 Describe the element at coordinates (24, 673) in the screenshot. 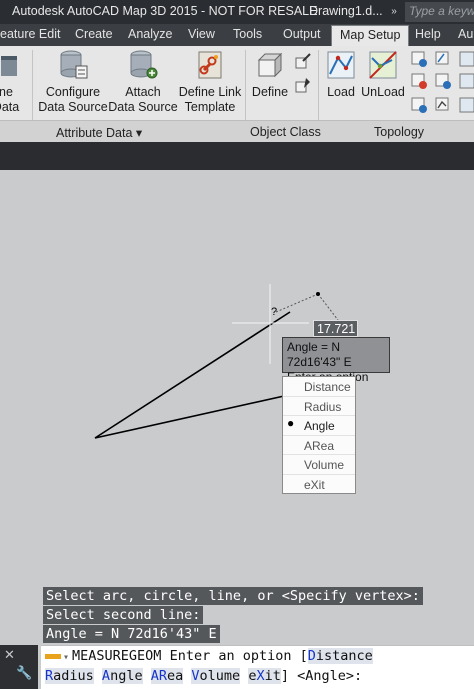

I see `wrench-icon: 🔧` at that location.